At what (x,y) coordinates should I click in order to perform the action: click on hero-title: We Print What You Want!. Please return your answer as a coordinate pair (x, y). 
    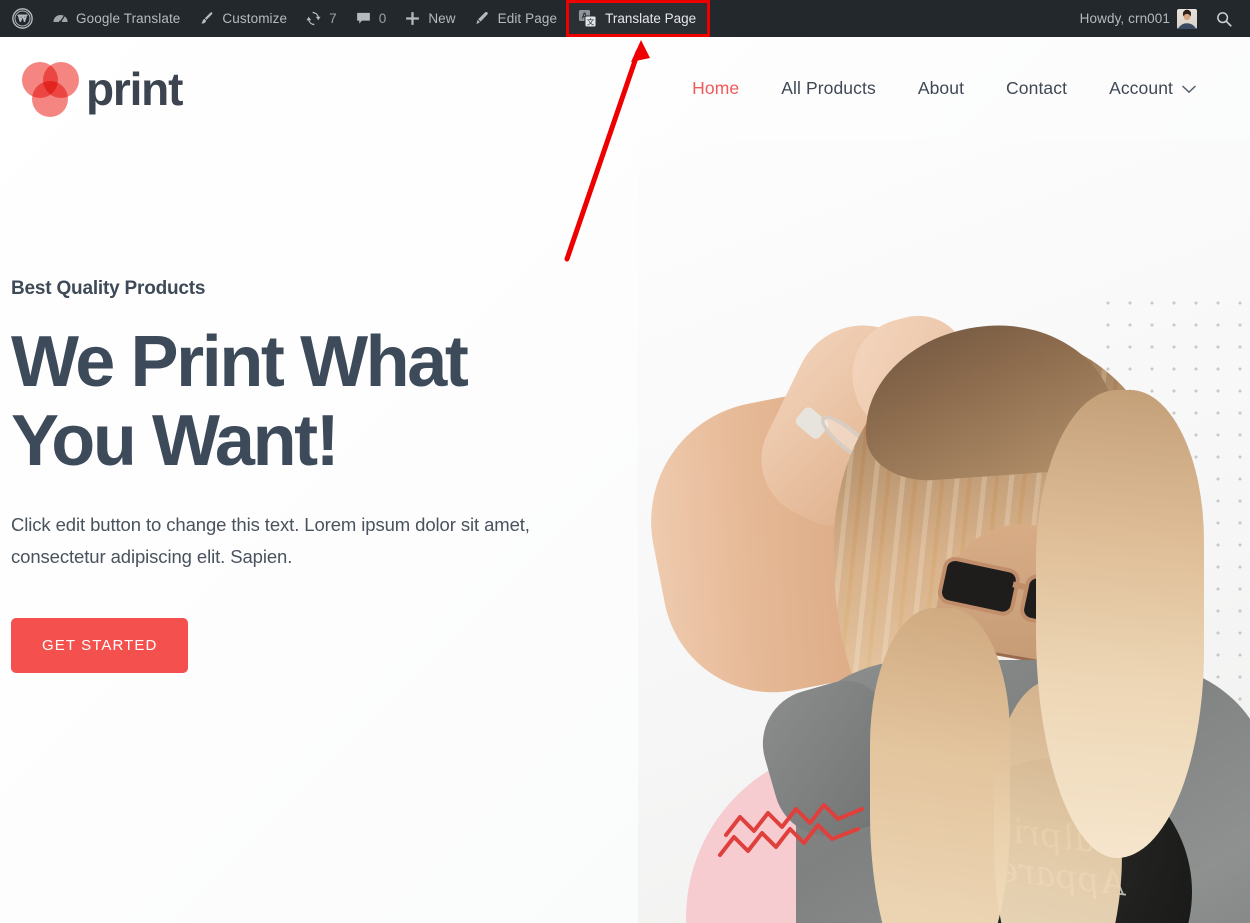
    Looking at the image, I should click on (316, 402).